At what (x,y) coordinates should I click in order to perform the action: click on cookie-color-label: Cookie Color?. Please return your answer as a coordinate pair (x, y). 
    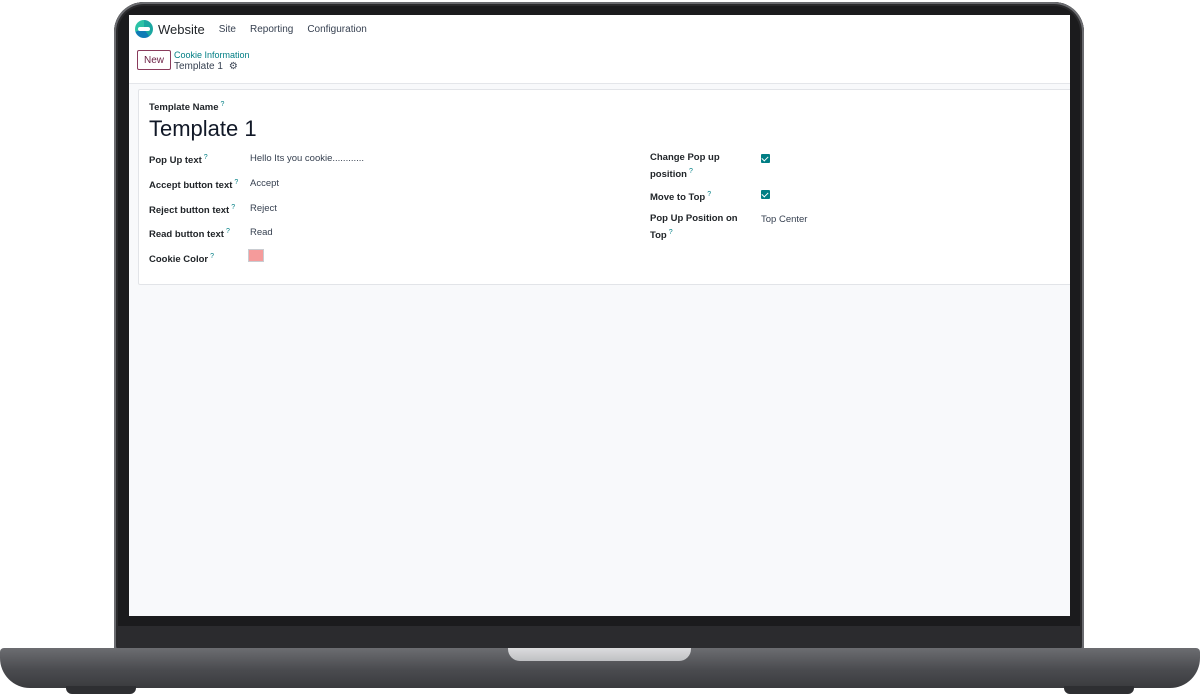
    Looking at the image, I should click on (181, 258).